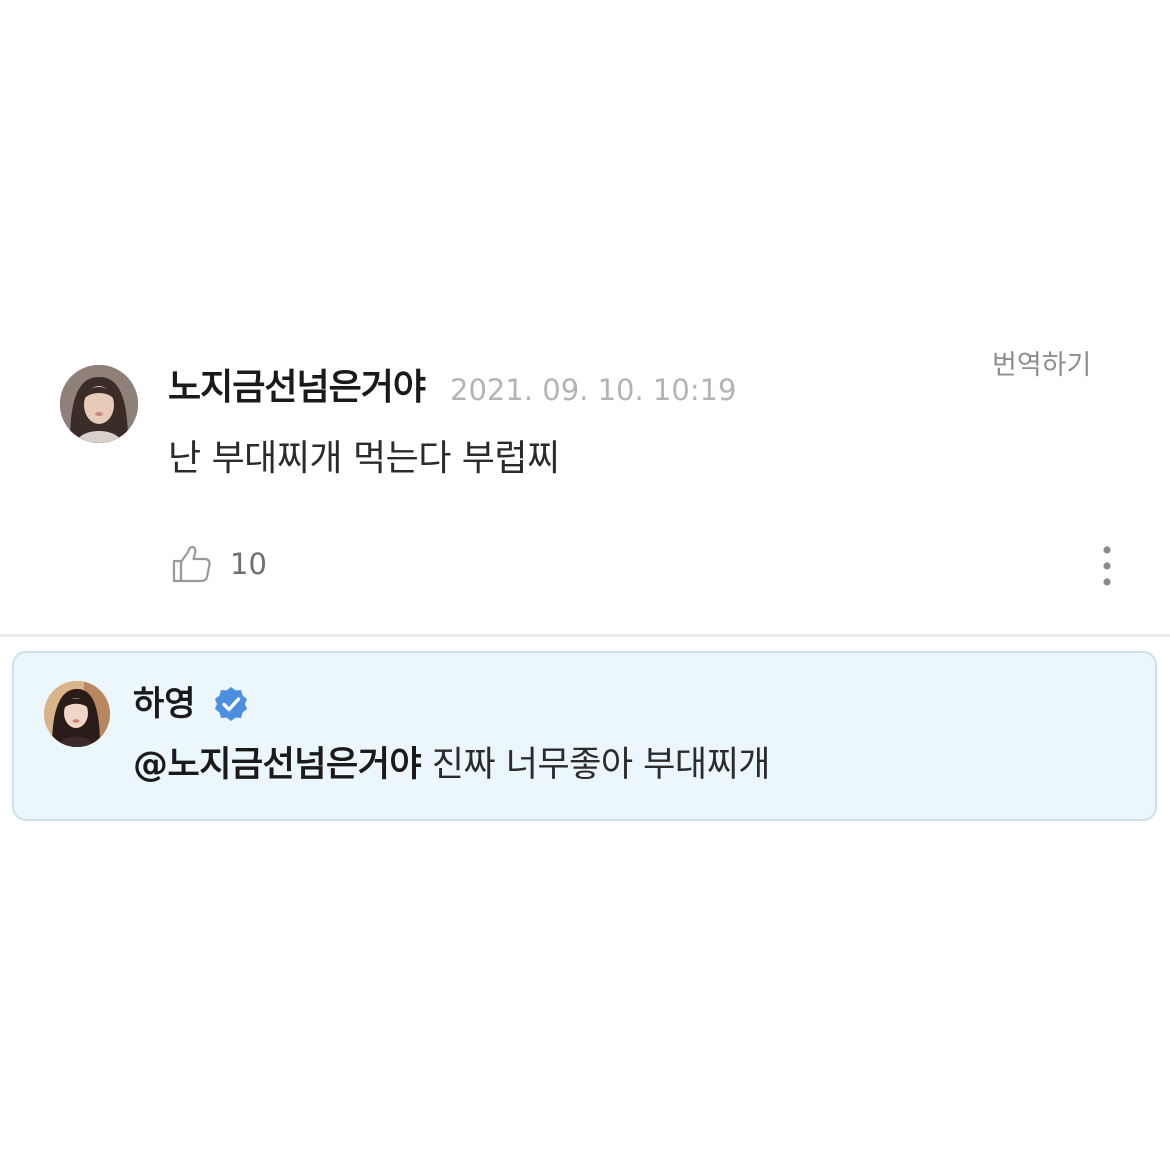 This screenshot has height=1170, width=1170. I want to click on replier-avatar, so click(77, 714).